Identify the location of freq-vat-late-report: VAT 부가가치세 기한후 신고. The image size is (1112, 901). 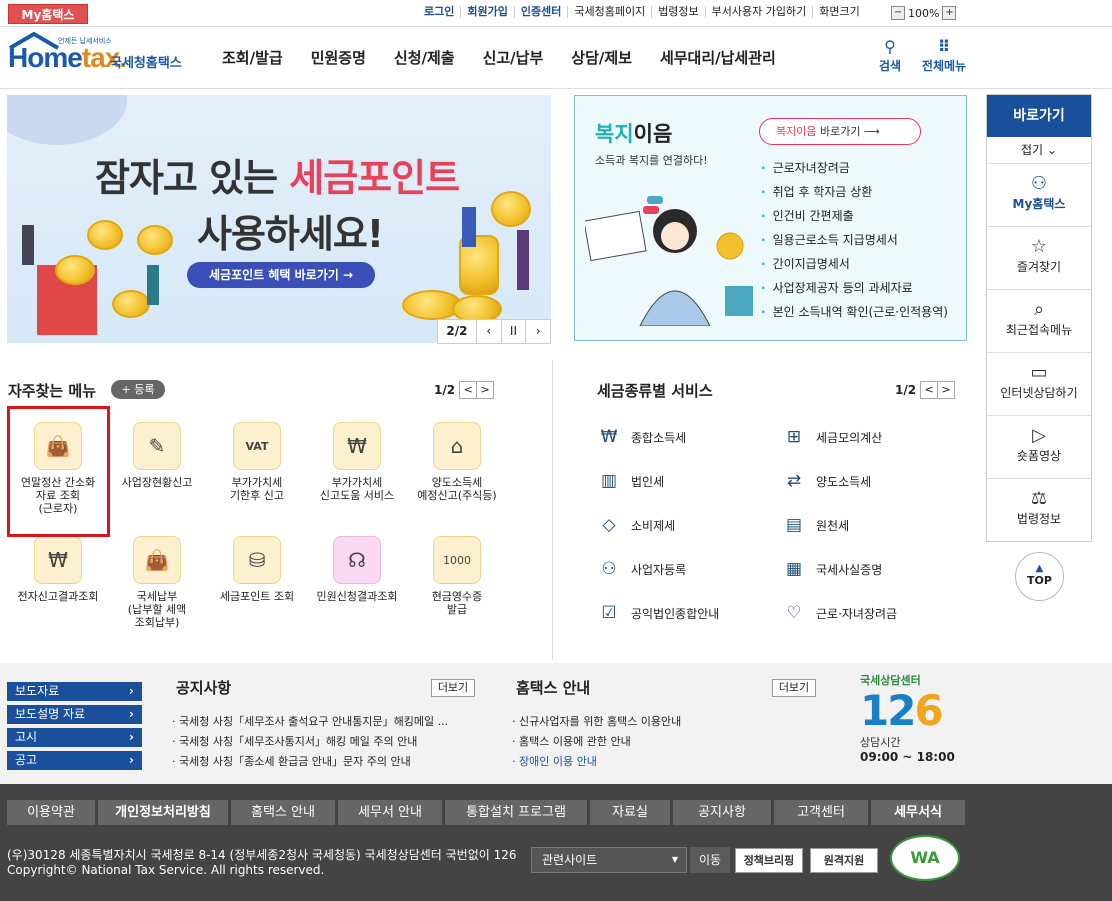
(257, 462).